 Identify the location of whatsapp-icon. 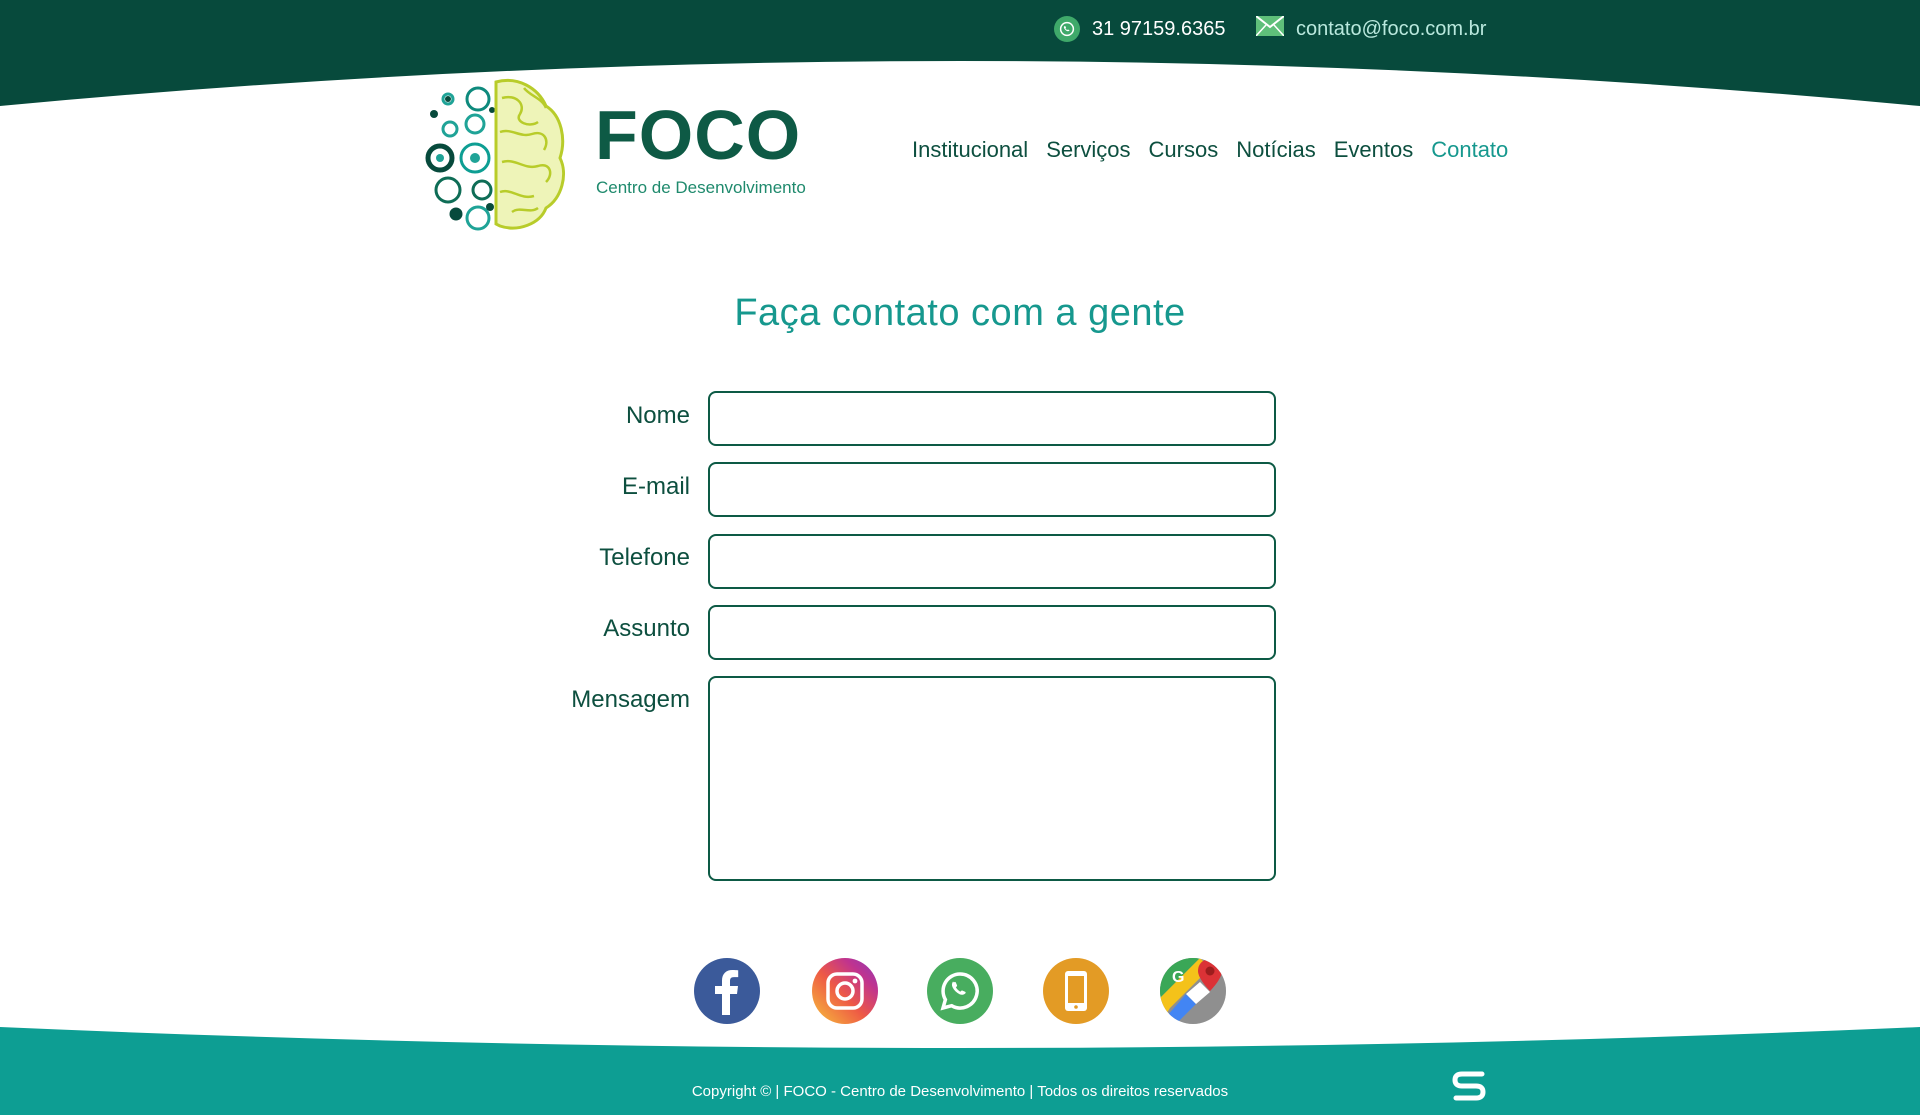
(1067, 29).